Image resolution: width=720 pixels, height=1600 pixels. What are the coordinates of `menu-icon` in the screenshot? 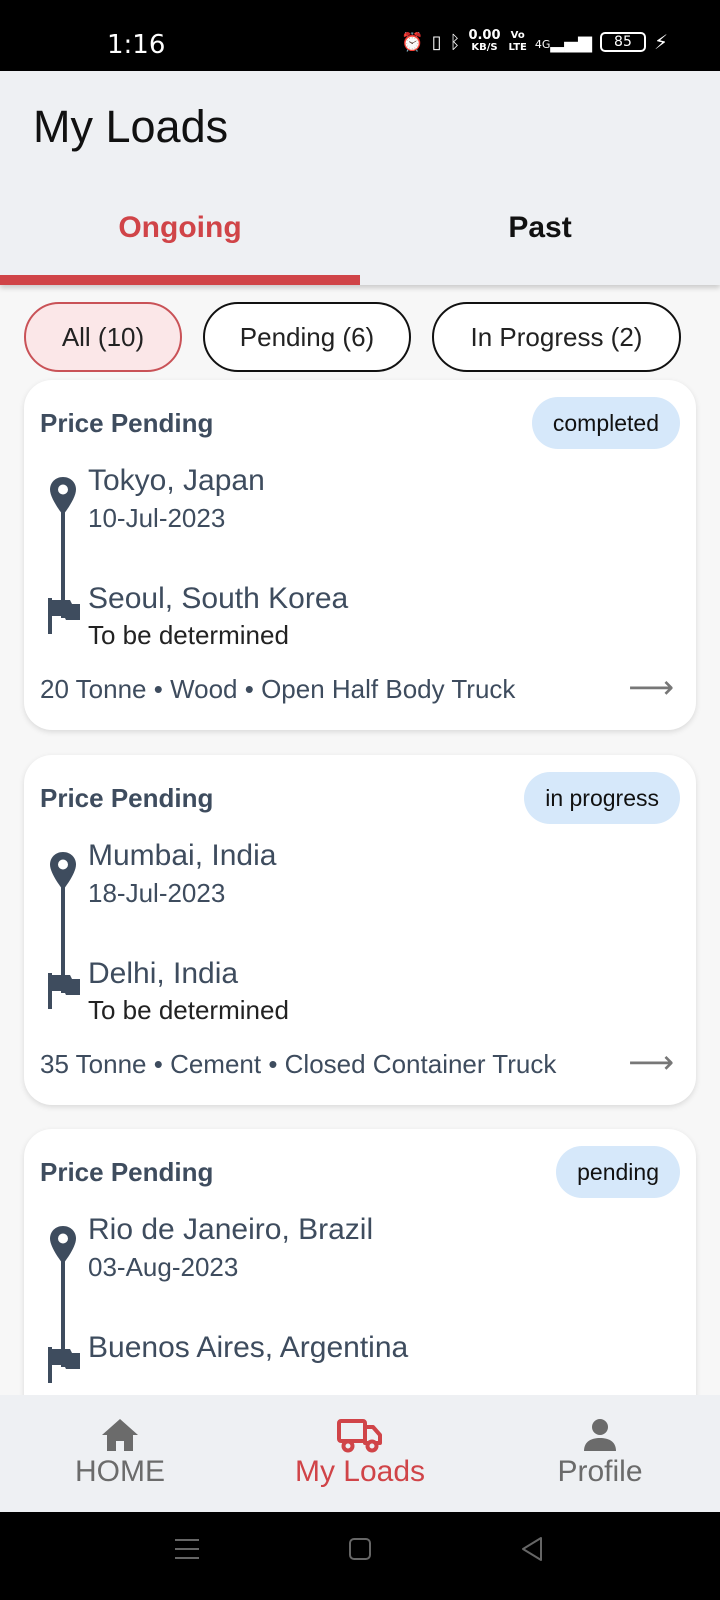 It's located at (187, 1549).